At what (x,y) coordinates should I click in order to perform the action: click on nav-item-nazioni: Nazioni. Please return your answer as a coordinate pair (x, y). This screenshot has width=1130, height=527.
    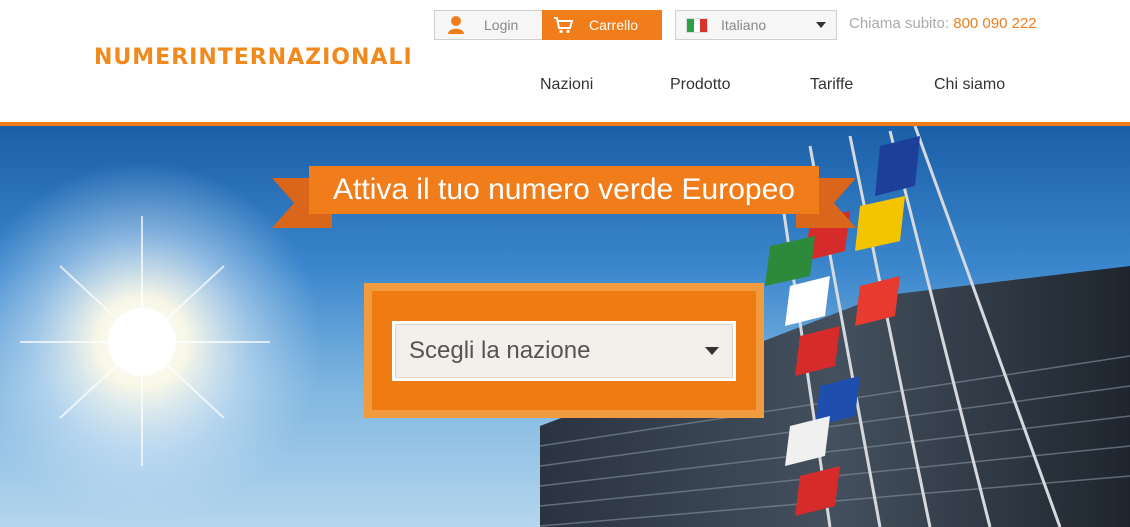
    Looking at the image, I should click on (566, 85).